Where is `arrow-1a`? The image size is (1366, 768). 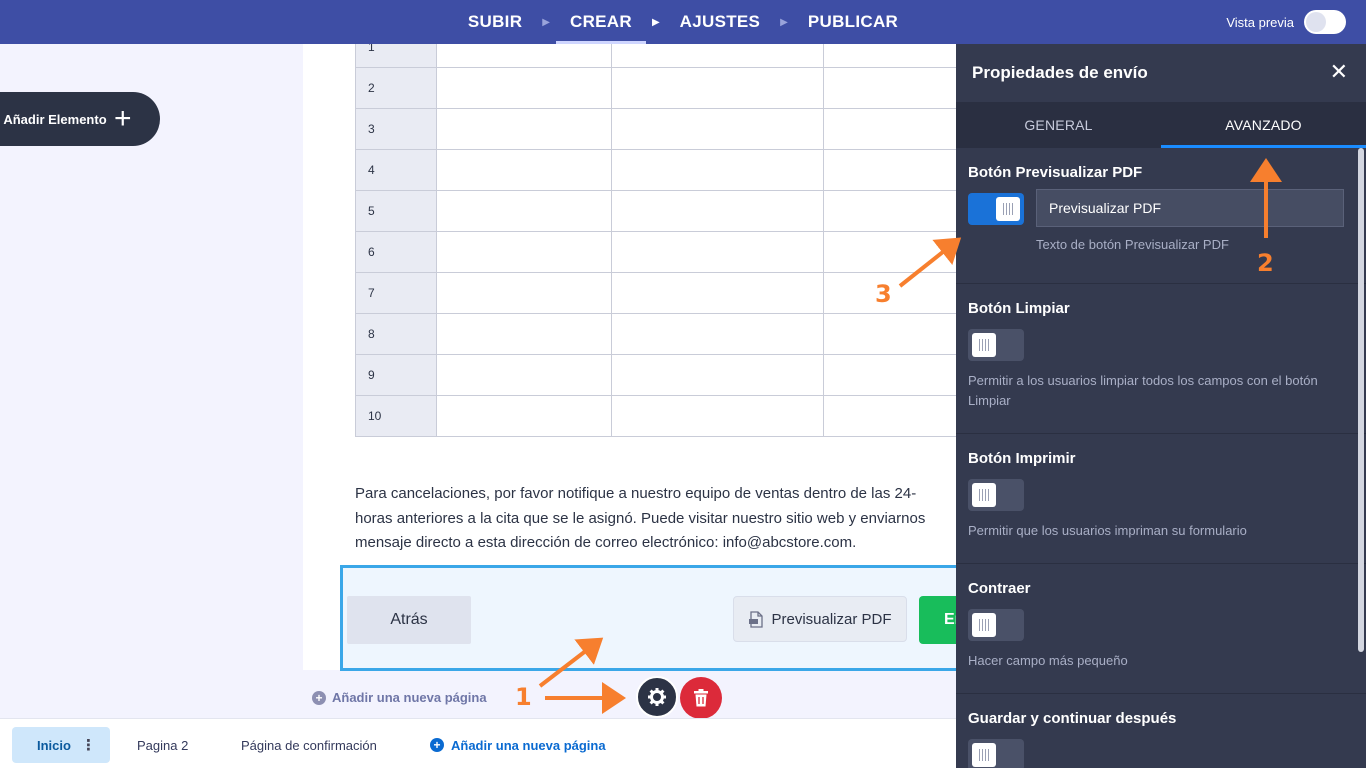 arrow-1a is located at coordinates (571, 662).